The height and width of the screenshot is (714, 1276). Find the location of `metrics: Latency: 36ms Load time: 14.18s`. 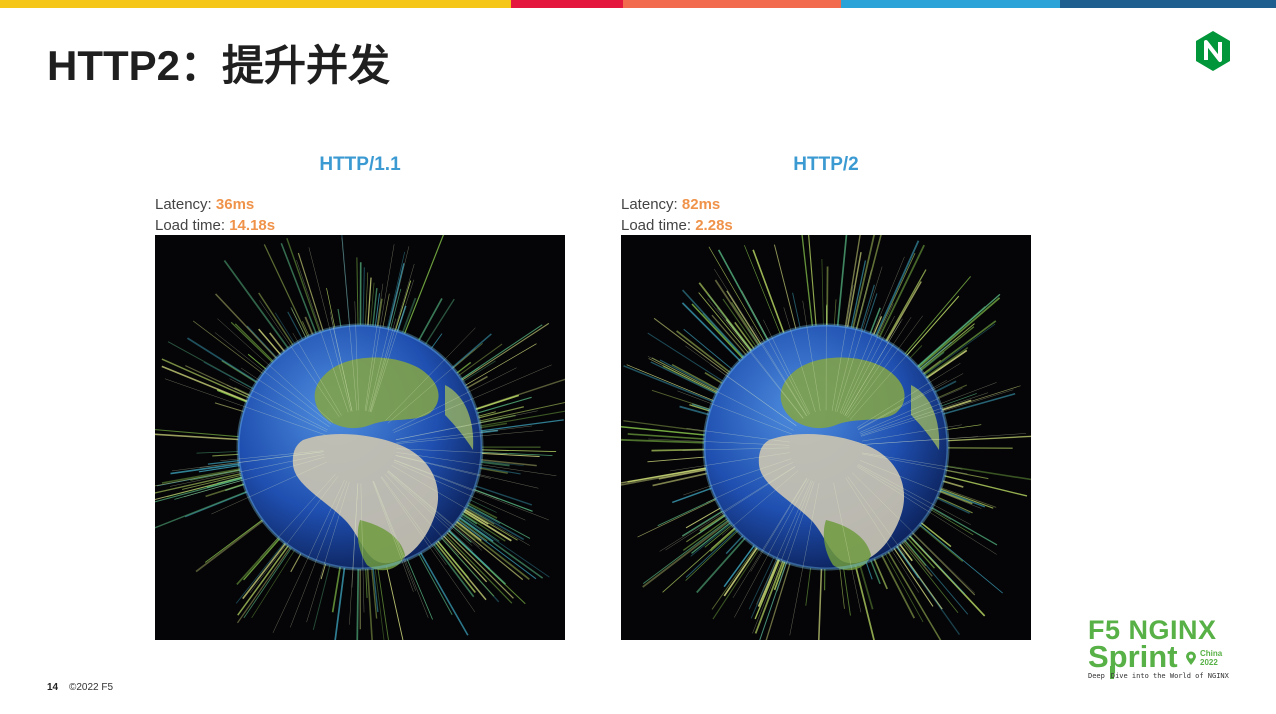

metrics: Latency: 36ms Load time: 14.18s is located at coordinates (215, 215).